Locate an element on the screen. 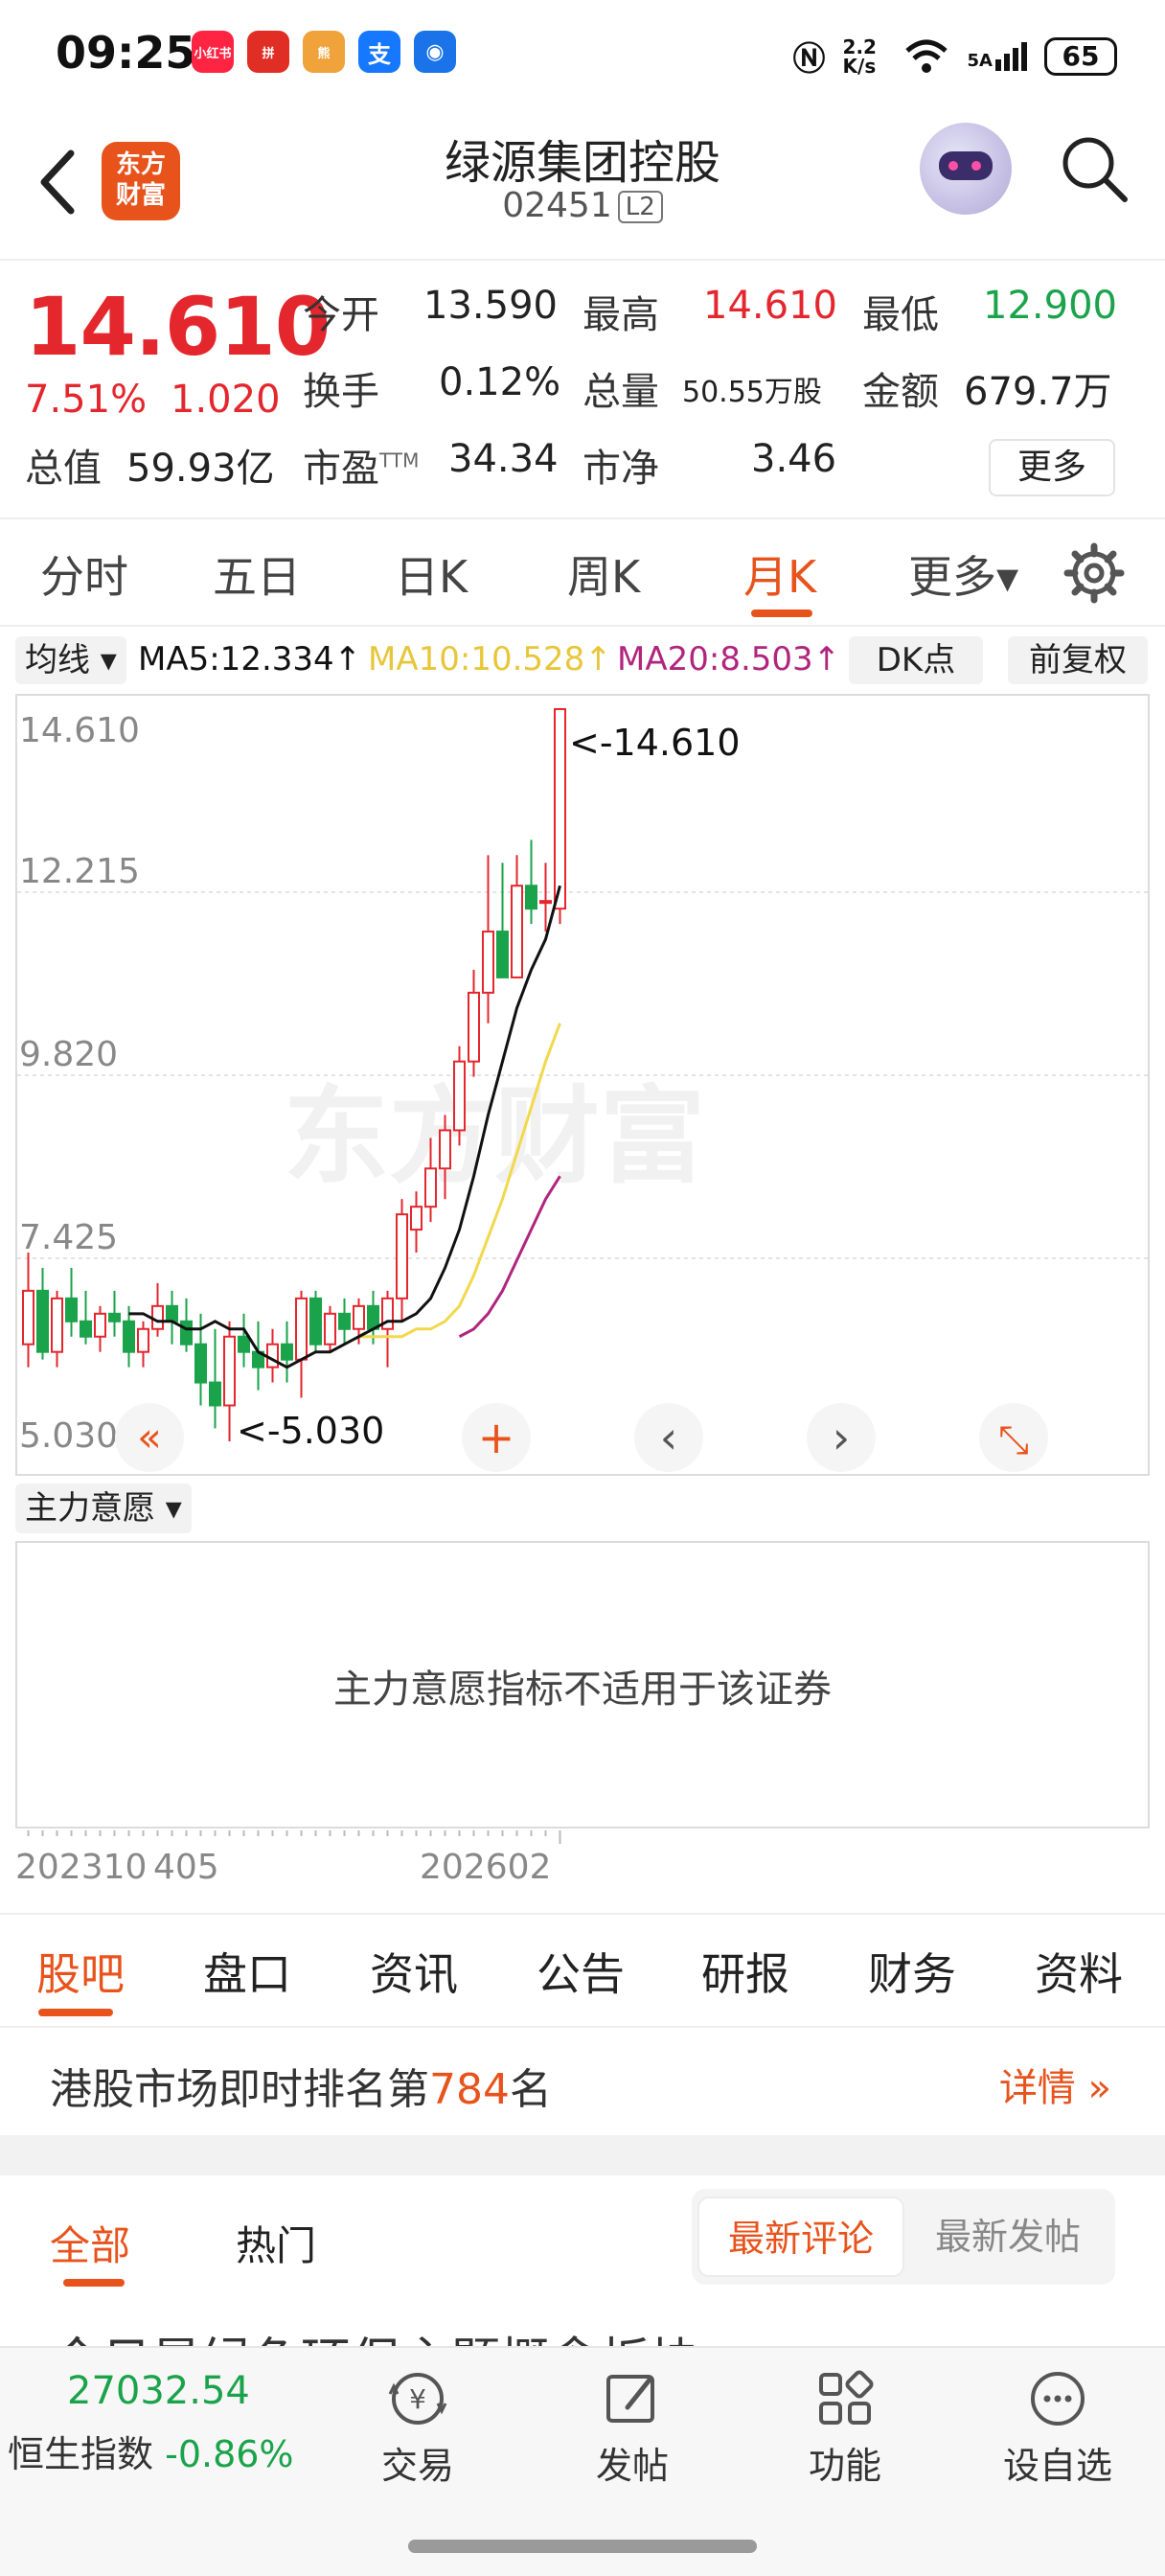  tab-more-periods: 更多▾ is located at coordinates (963, 574).